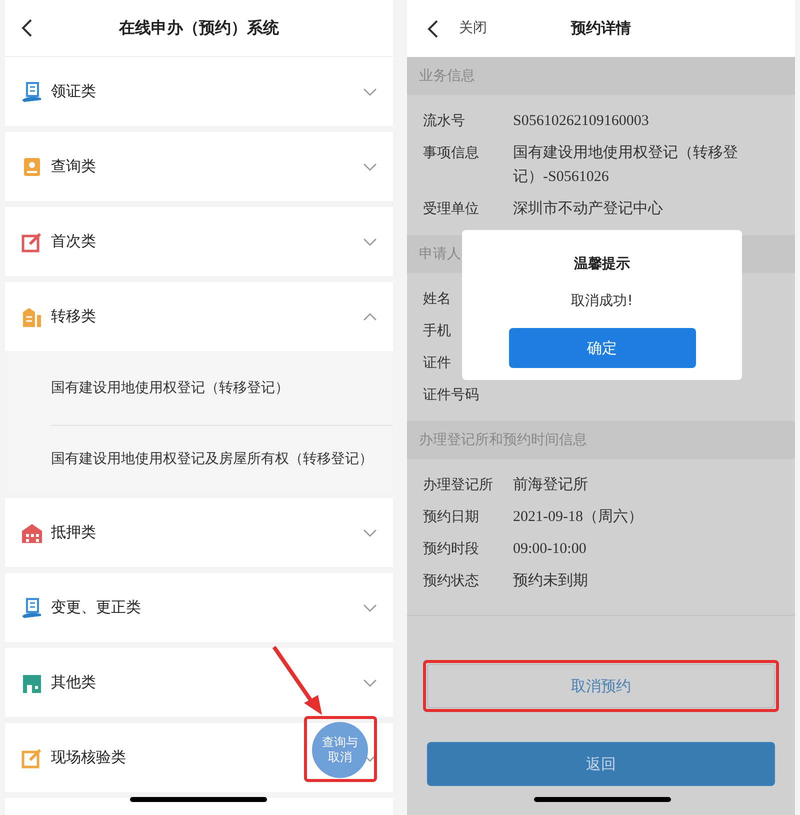 The width and height of the screenshot is (800, 815). Describe the element at coordinates (437, 363) in the screenshot. I see `field-label: 证件` at that location.